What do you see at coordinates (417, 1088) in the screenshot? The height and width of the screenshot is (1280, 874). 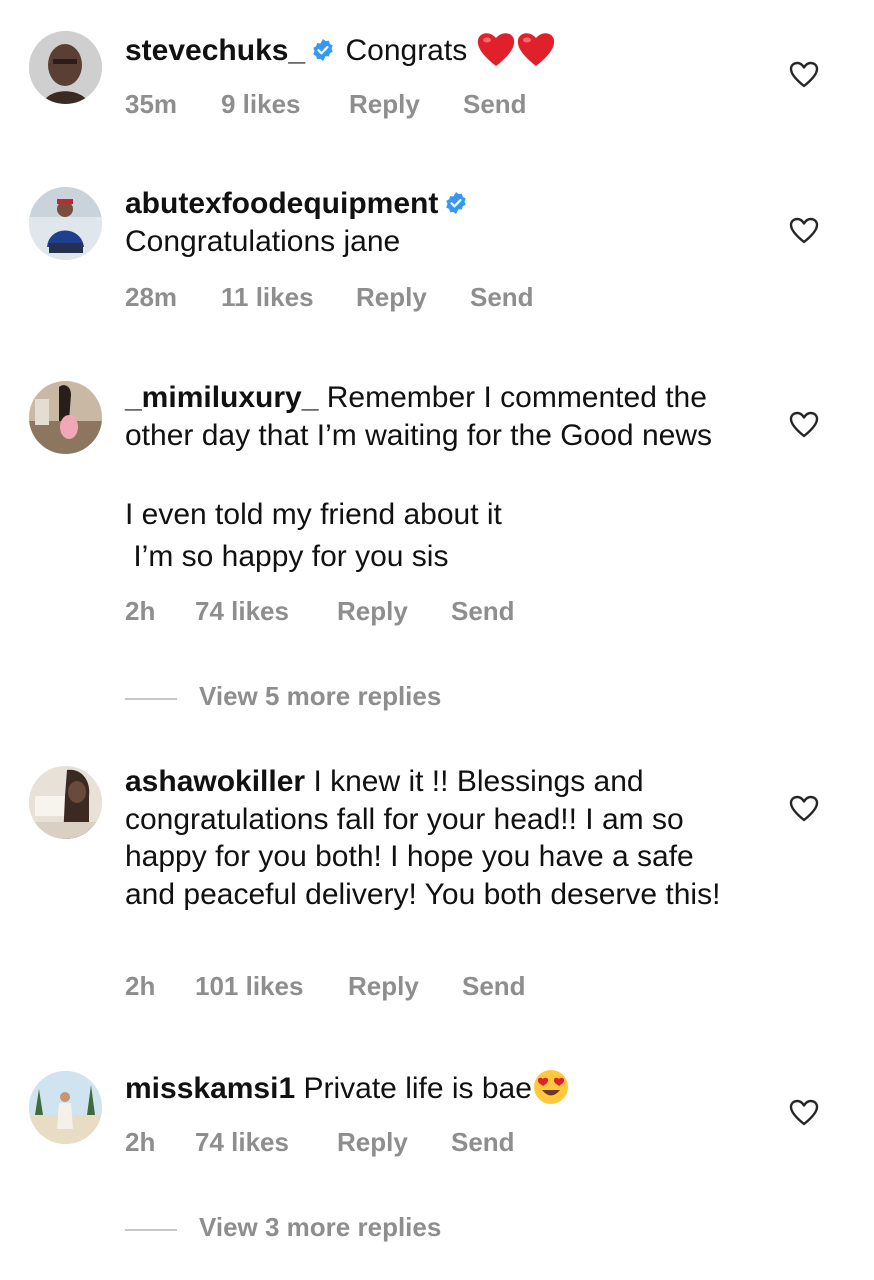 I see `comment-body: Private life is bae` at bounding box center [417, 1088].